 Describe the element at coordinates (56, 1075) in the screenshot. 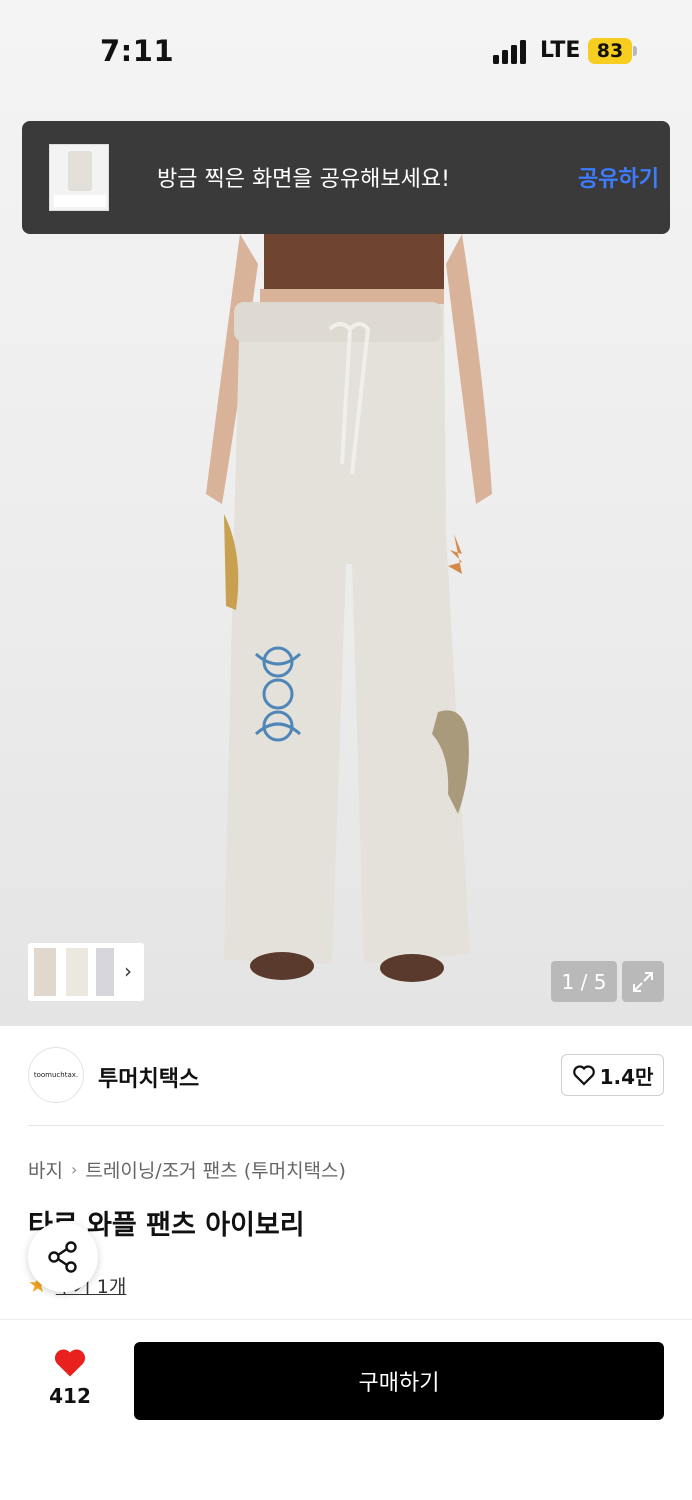

I see `brand-logo: toomuchtax.` at that location.